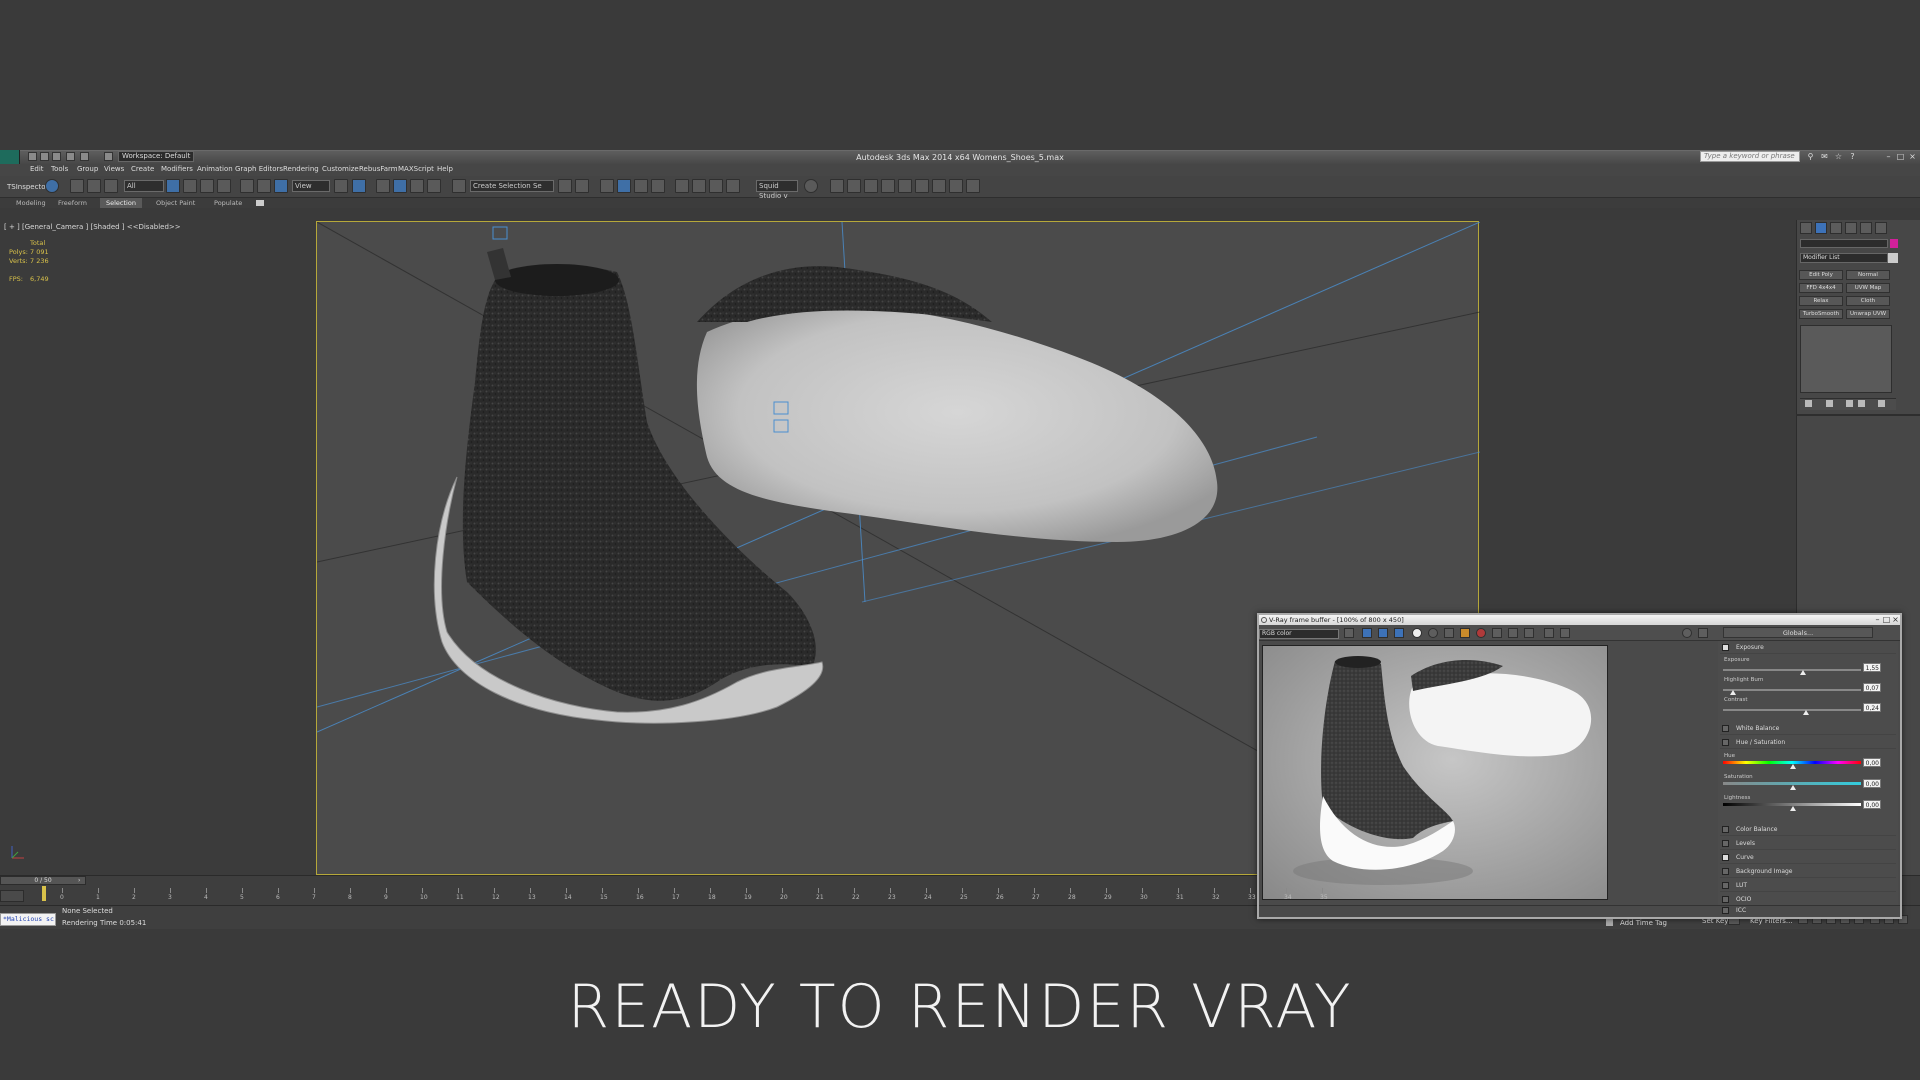 This screenshot has height=1080, width=1920. What do you see at coordinates (1808, 743) in the screenshot?
I see `hue-saturation-section: Hue / Saturation` at bounding box center [1808, 743].